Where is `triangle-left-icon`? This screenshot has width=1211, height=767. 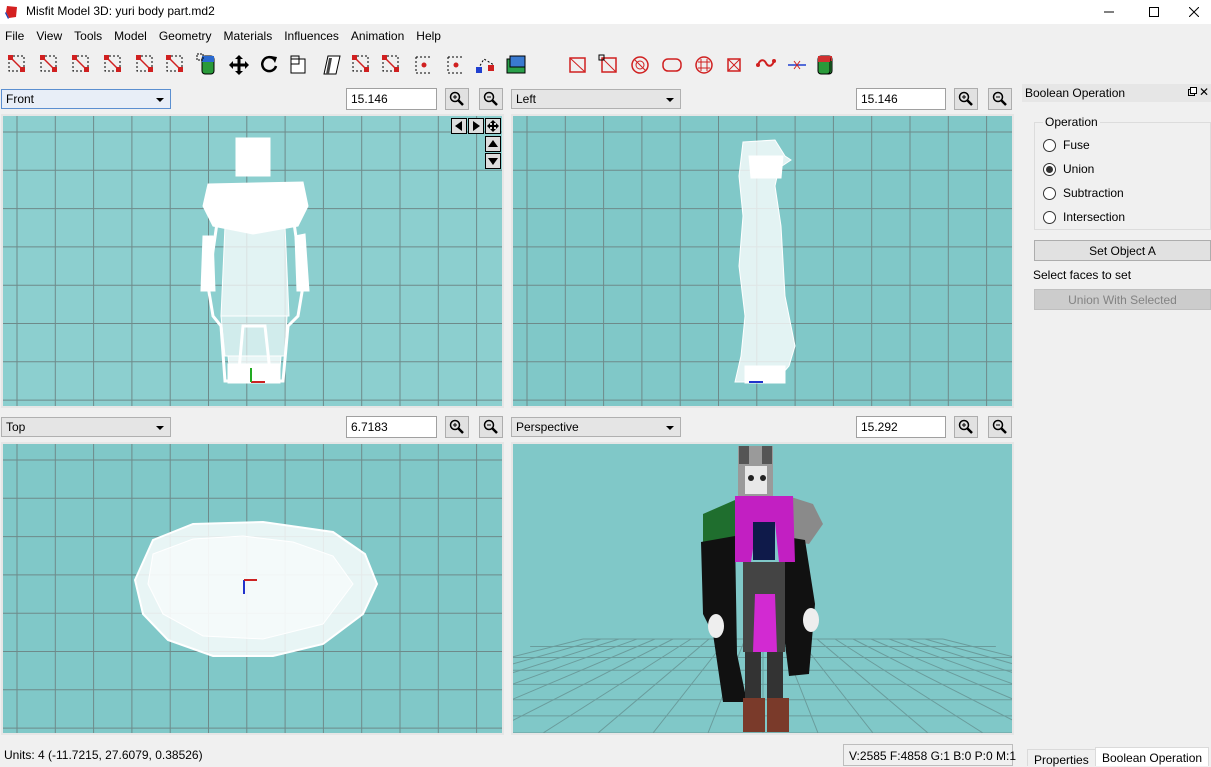 triangle-left-icon is located at coordinates (458, 126).